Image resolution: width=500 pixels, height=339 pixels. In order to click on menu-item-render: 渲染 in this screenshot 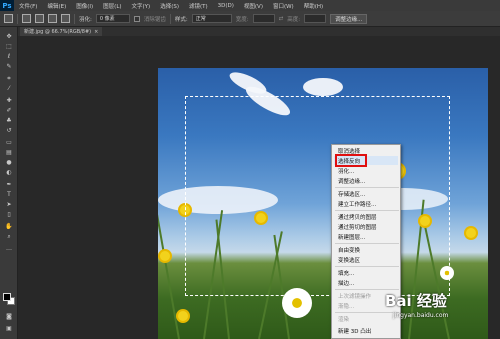, I will do `click(344, 320)`.